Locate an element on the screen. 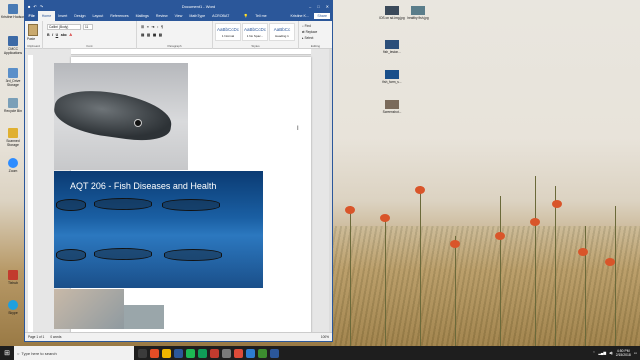  indent-icon: ⇥ is located at coordinates (152, 27).